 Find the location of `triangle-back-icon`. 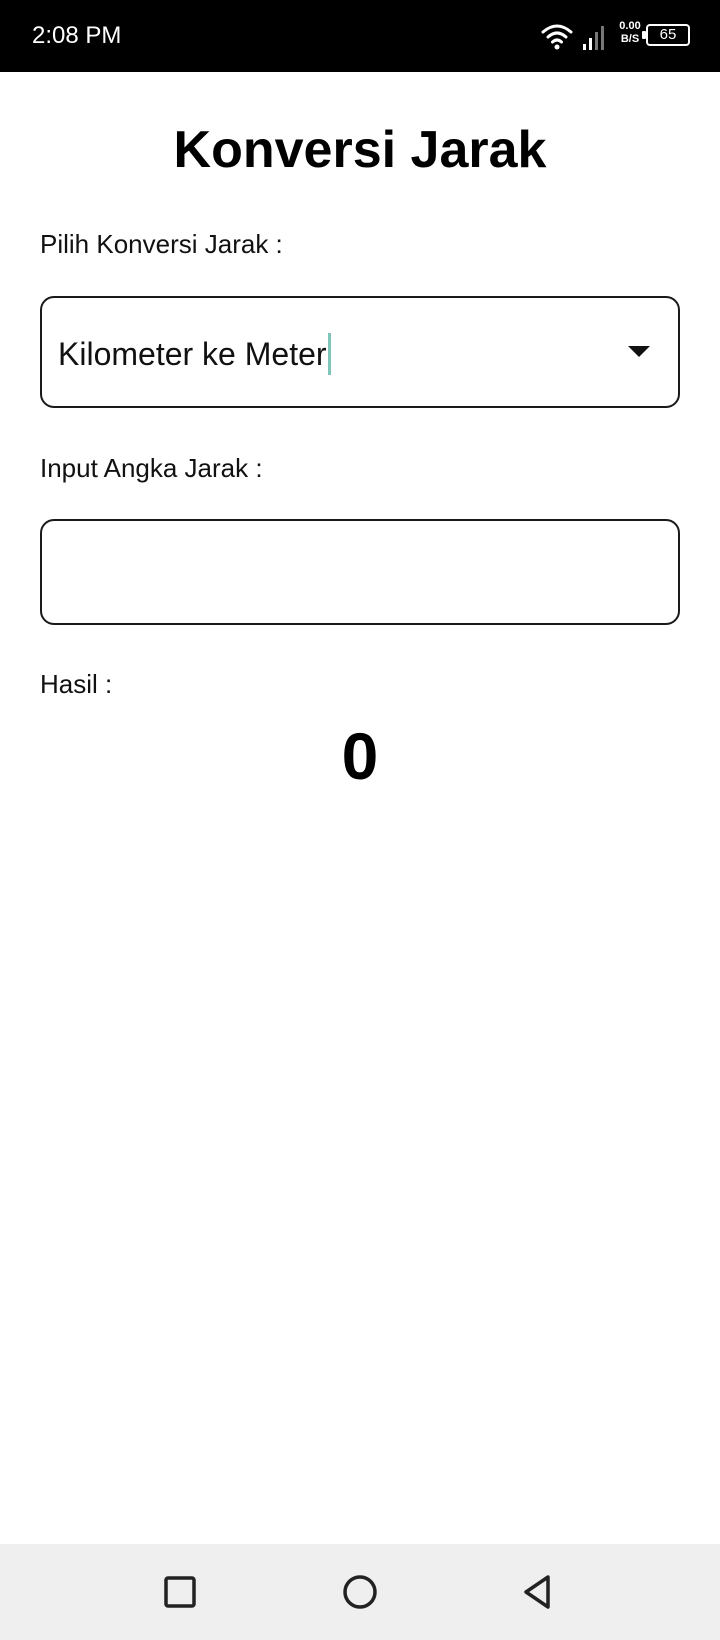

triangle-back-icon is located at coordinates (538, 1592).